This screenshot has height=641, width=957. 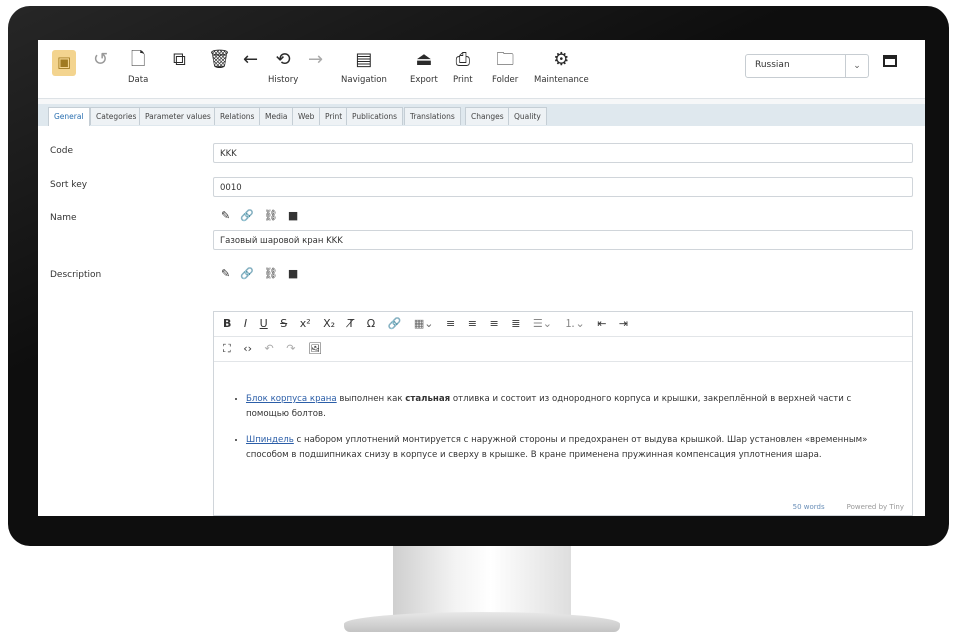 I want to click on box-icon: ▣, so click(x=64, y=63).